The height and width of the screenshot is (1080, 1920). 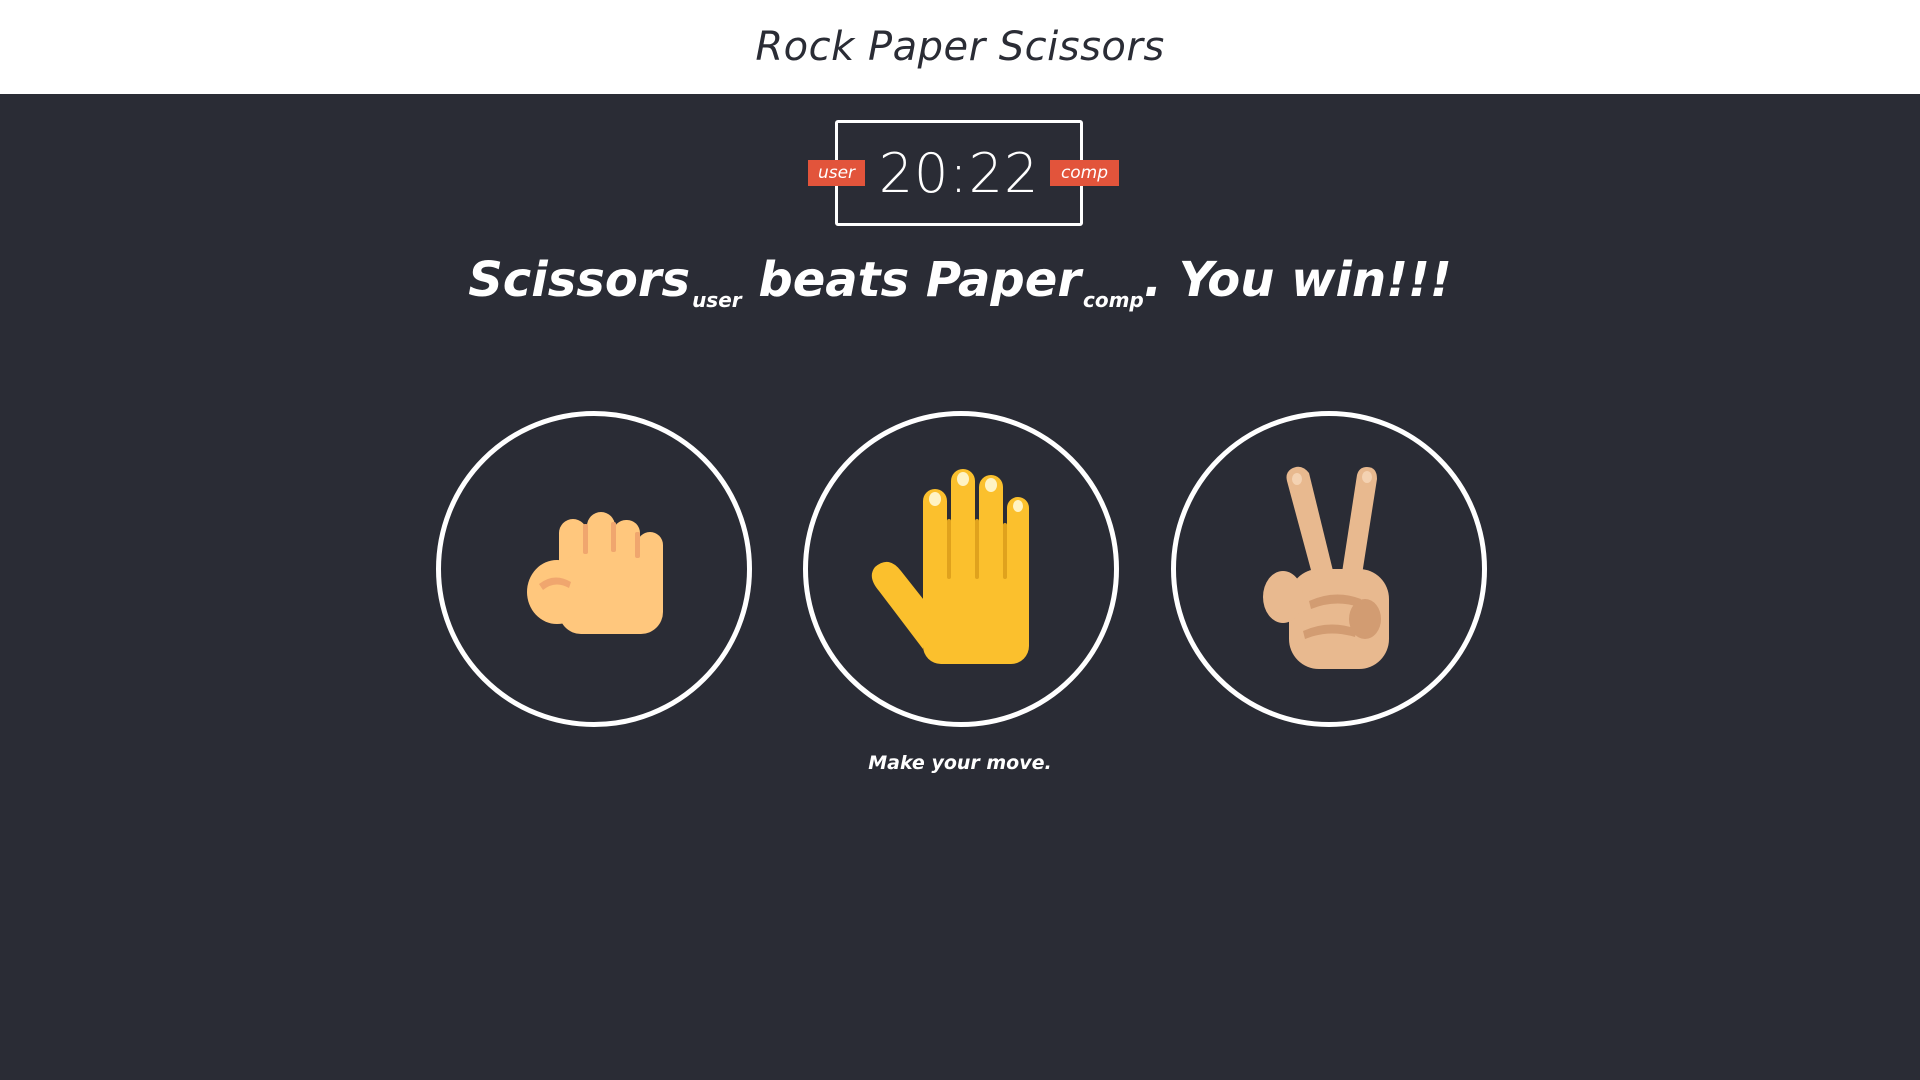 I want to click on comp-choice-text: Paper, so click(x=1003, y=280).